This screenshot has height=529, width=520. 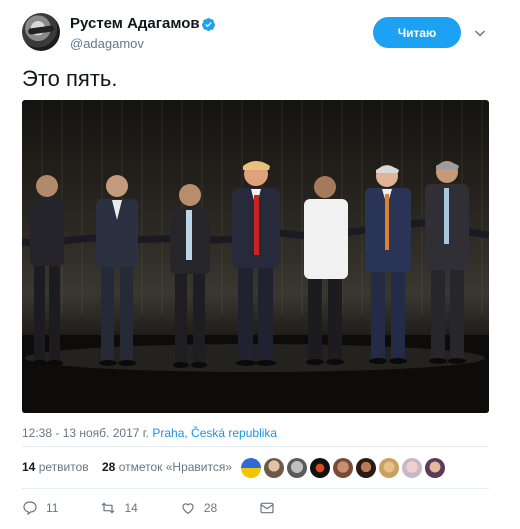 What do you see at coordinates (480, 33) in the screenshot?
I see `chevron-down-icon` at bounding box center [480, 33].